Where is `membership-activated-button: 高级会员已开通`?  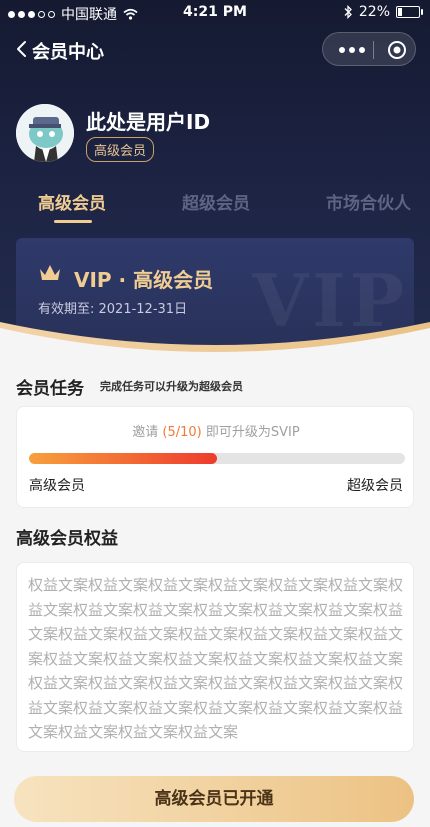 membership-activated-button: 高级会员已开通 is located at coordinates (214, 799).